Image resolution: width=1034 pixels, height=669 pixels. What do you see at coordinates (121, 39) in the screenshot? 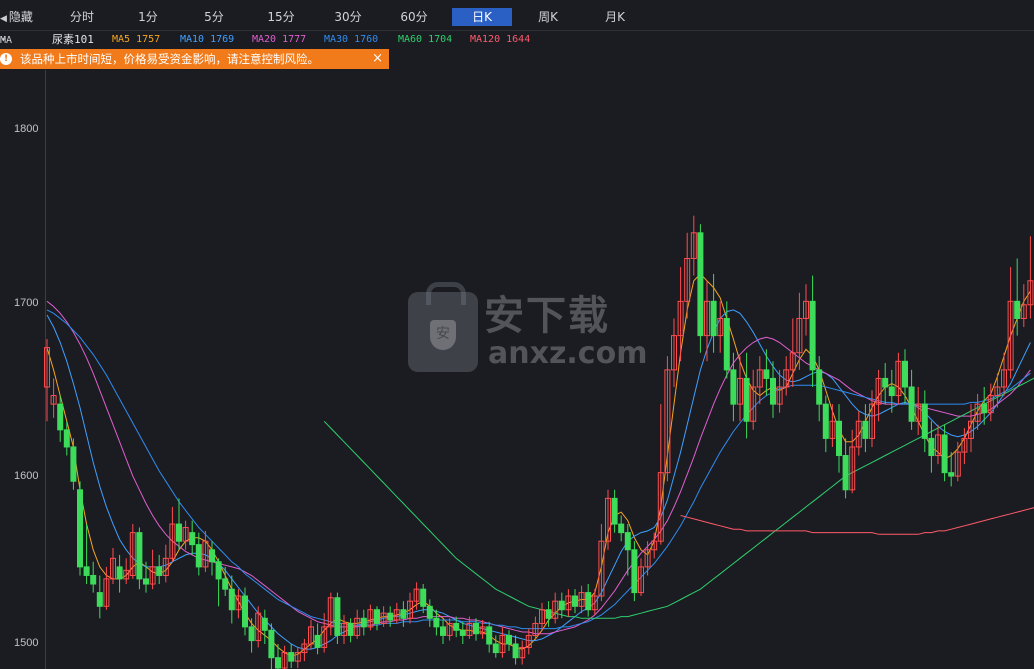
I see `ma5-name: MA5` at bounding box center [121, 39].